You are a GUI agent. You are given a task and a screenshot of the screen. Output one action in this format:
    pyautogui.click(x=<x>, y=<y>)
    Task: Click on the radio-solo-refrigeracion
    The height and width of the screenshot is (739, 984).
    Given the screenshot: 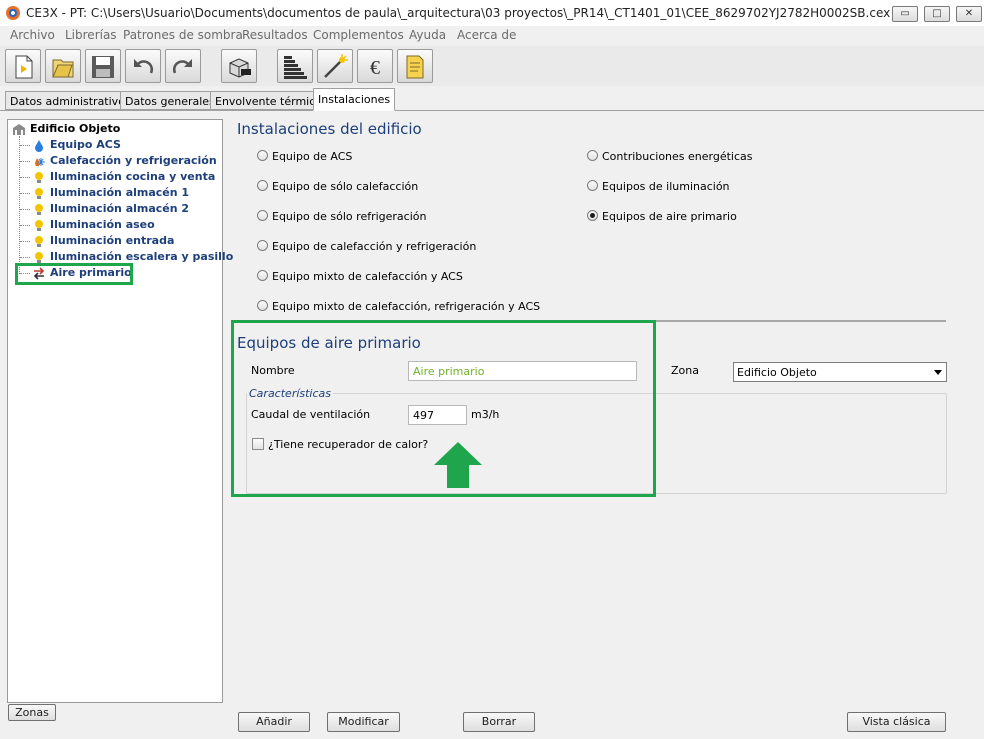 What is the action you would take?
    pyautogui.click(x=262, y=215)
    